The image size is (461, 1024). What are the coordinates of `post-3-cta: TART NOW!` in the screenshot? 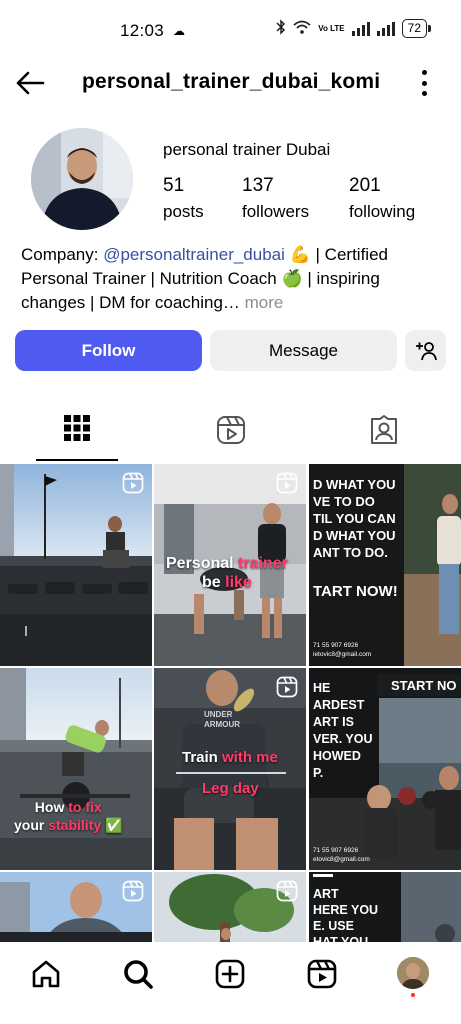 It's located at (355, 591).